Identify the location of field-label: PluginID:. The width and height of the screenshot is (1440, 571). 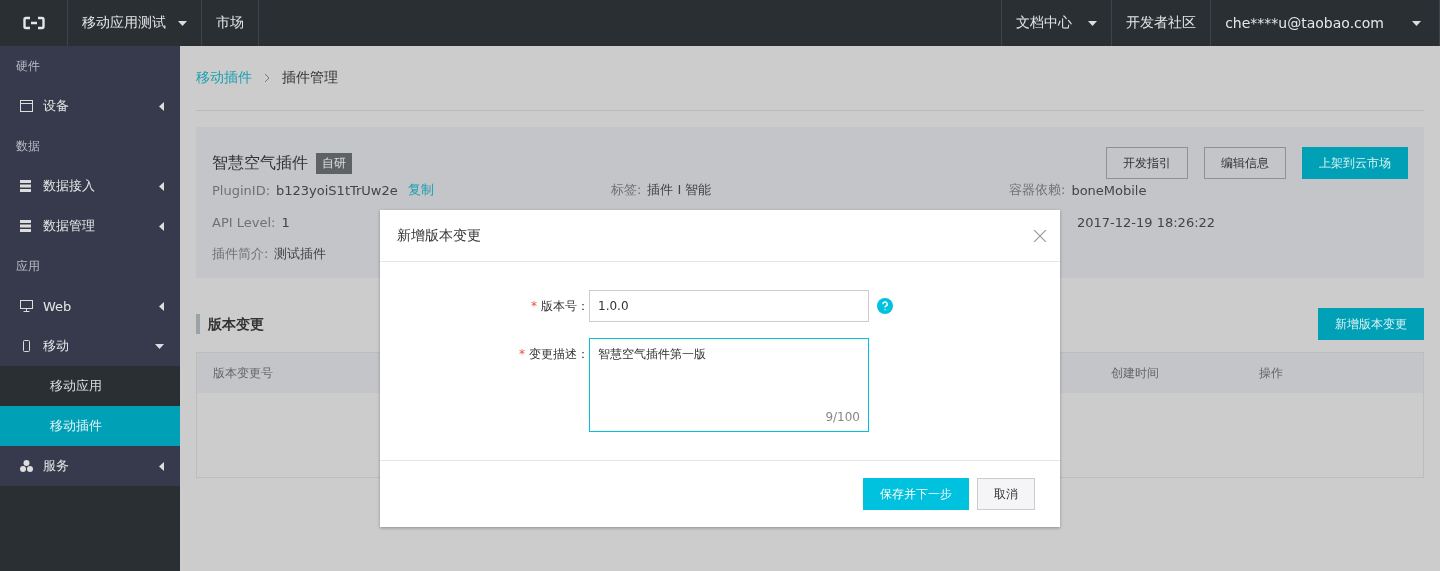
(241, 190).